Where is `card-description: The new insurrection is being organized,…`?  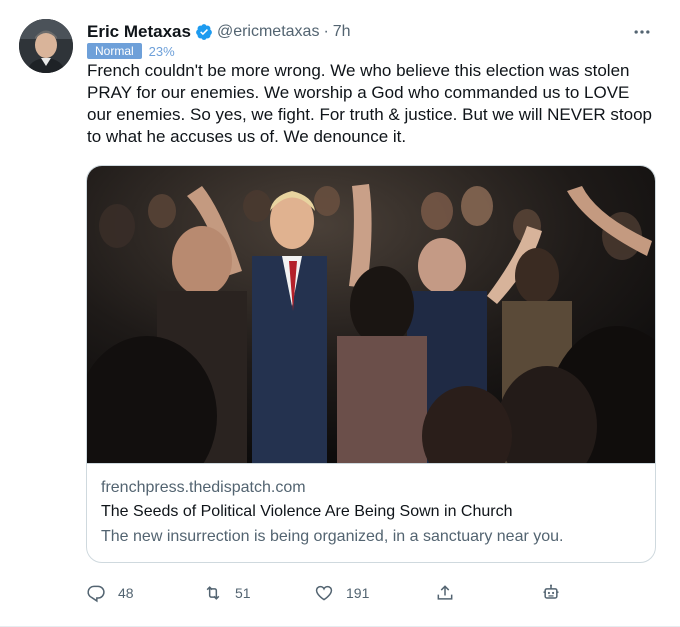 card-description: The new insurrection is being organized,… is located at coordinates (332, 536).